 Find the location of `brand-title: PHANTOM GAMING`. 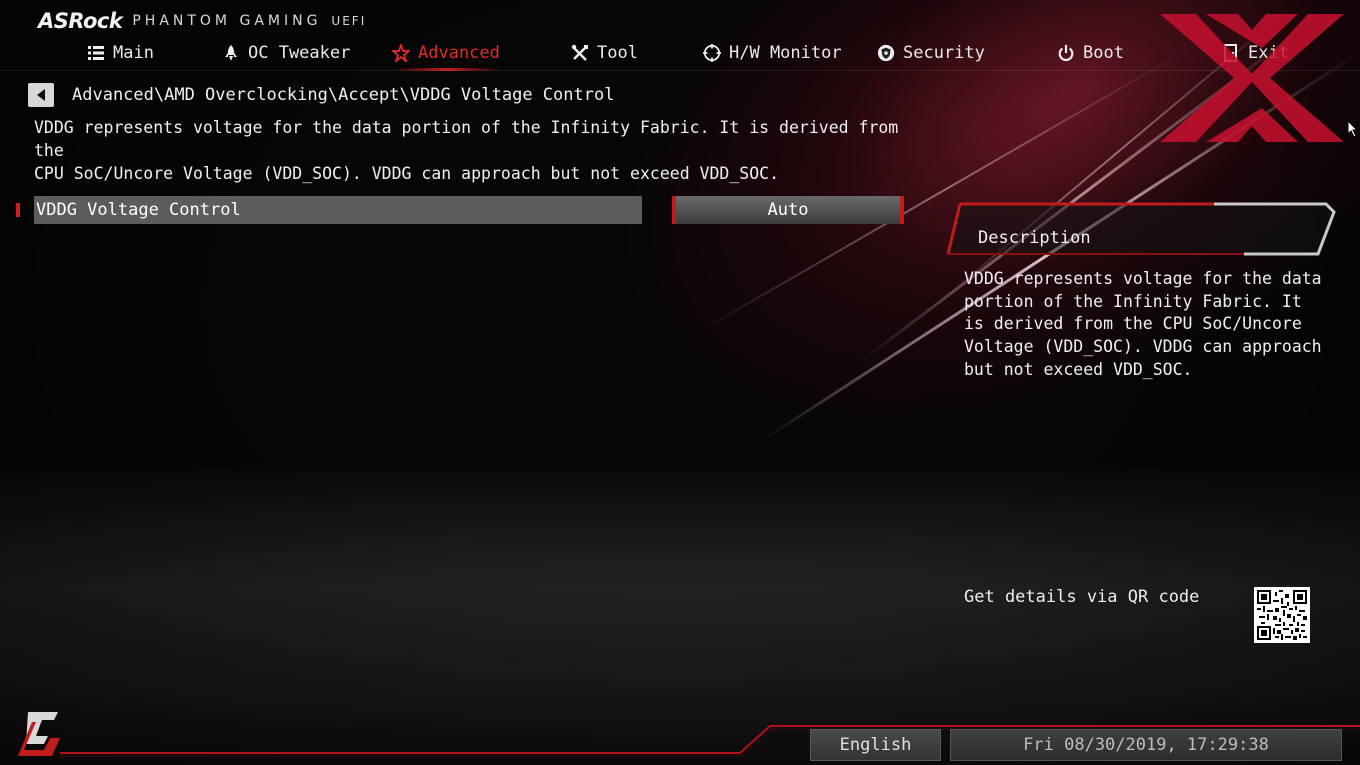

brand-title: PHANTOM GAMING is located at coordinates (227, 21).